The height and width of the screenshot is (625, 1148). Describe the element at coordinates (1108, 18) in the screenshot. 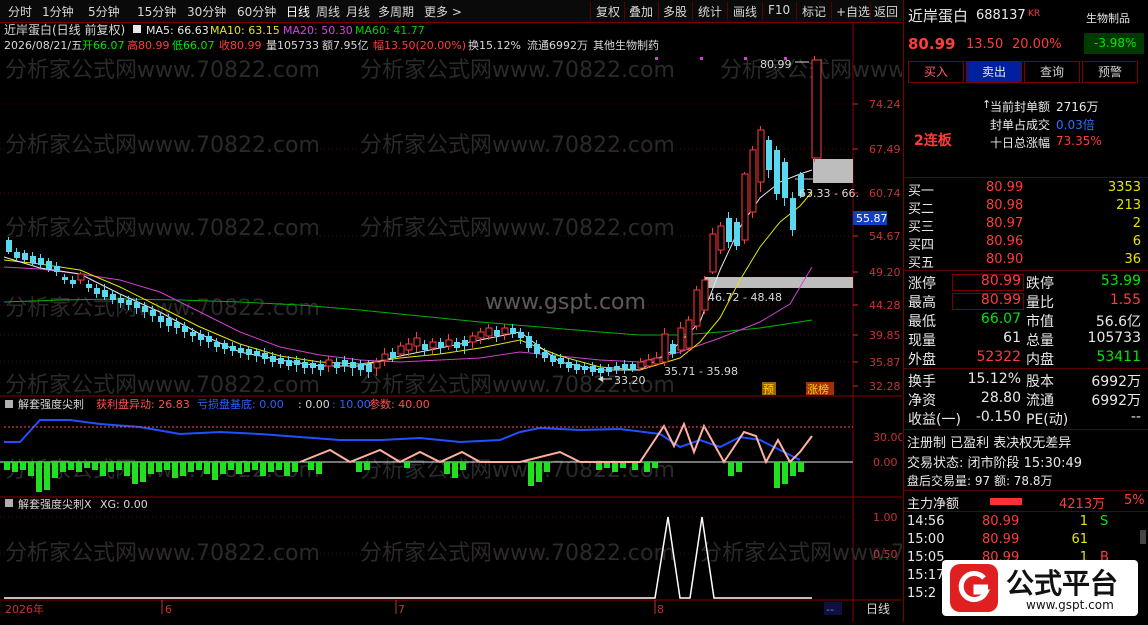

I see `sector-tag: 生物制品` at that location.